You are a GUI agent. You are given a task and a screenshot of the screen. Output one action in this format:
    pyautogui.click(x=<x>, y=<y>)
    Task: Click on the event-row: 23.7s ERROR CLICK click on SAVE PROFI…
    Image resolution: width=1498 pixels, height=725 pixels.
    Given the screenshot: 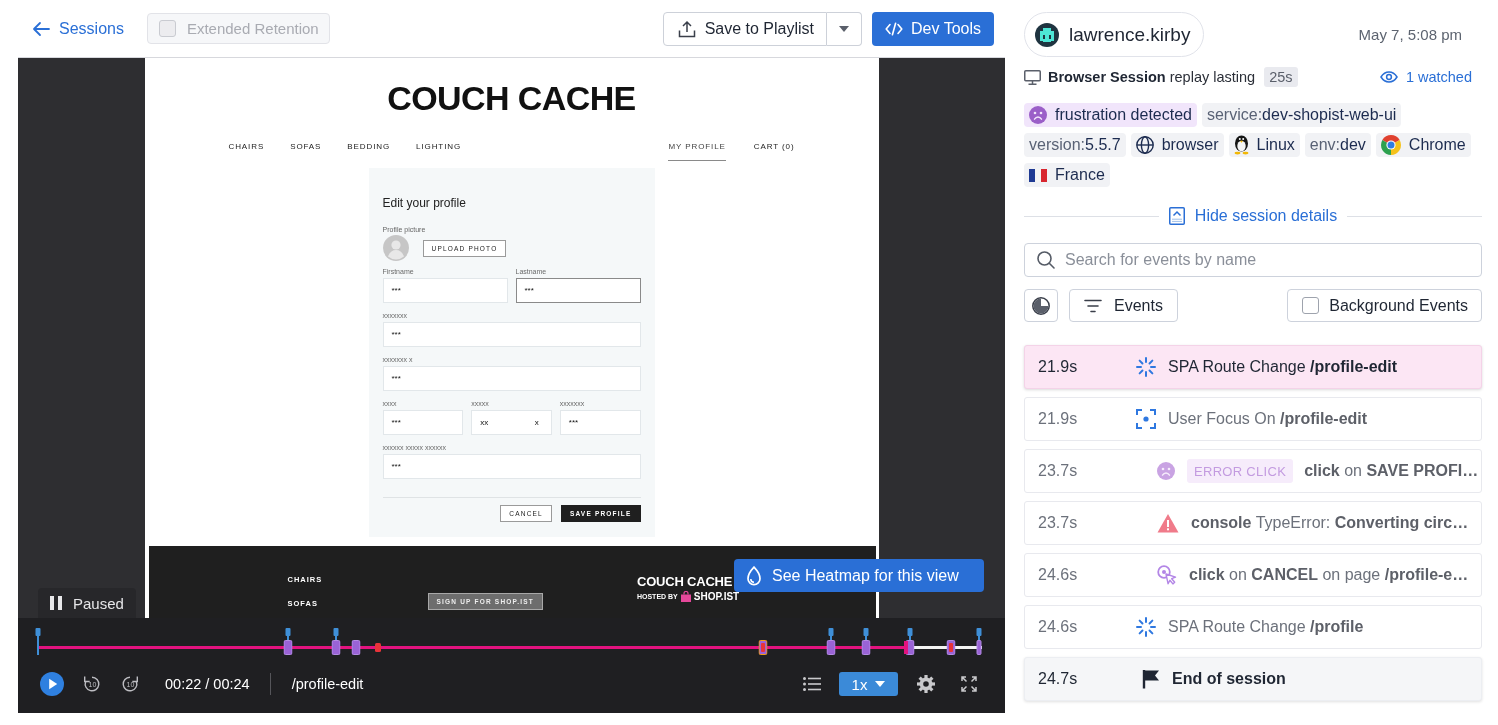 What is the action you would take?
    pyautogui.click(x=1253, y=471)
    